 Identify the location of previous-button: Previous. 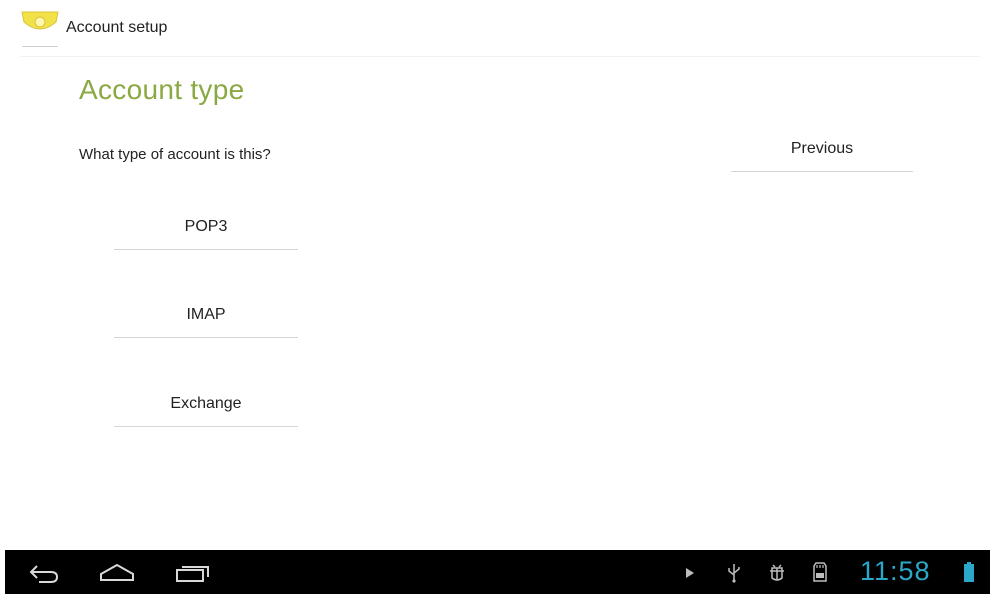
(822, 150).